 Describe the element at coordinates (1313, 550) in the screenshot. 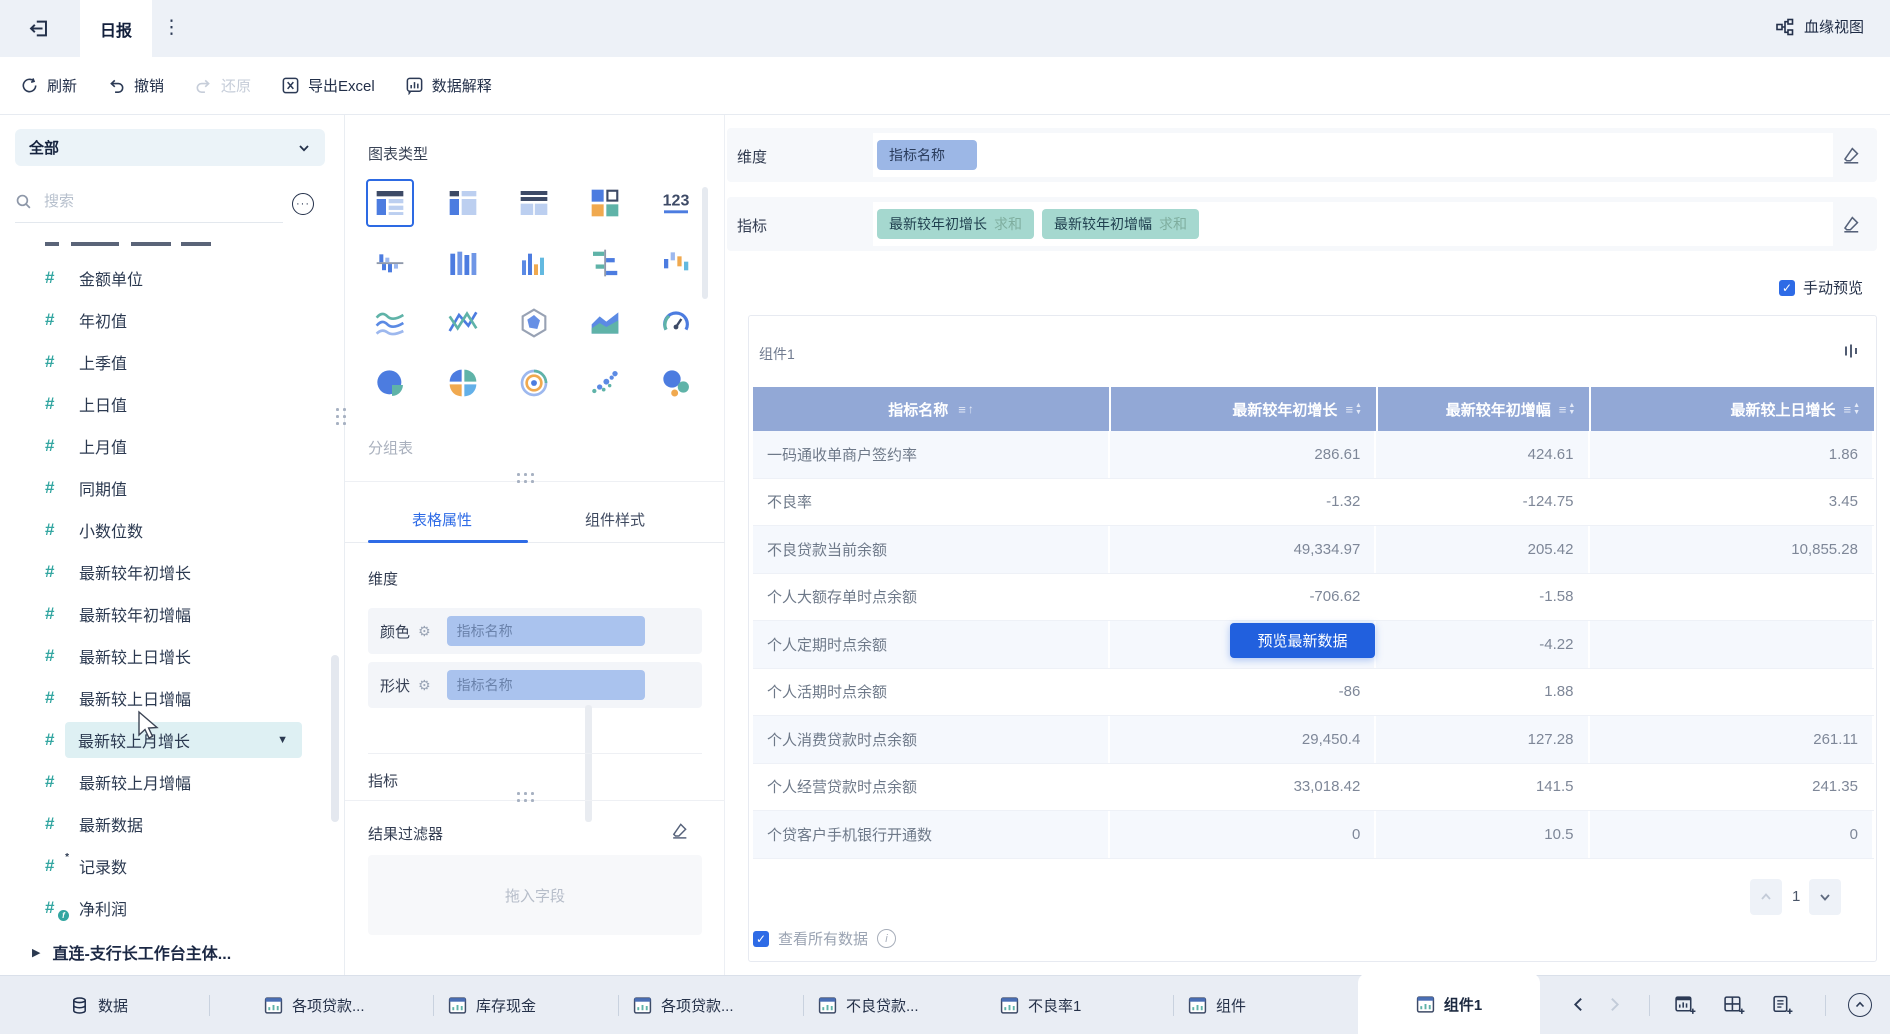

I see `table-row: 不良贷款当前余额 49,334.97 205.42 10,855.28` at that location.